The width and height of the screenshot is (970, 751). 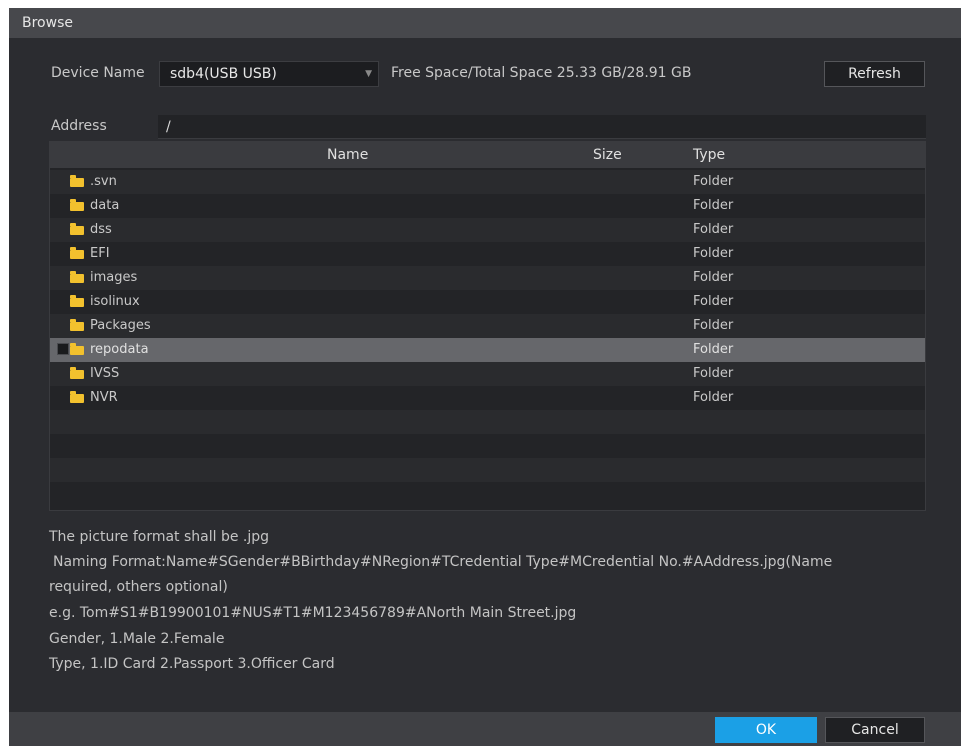 I want to click on info-format: The picture format shall be .jpg, so click(x=159, y=537).